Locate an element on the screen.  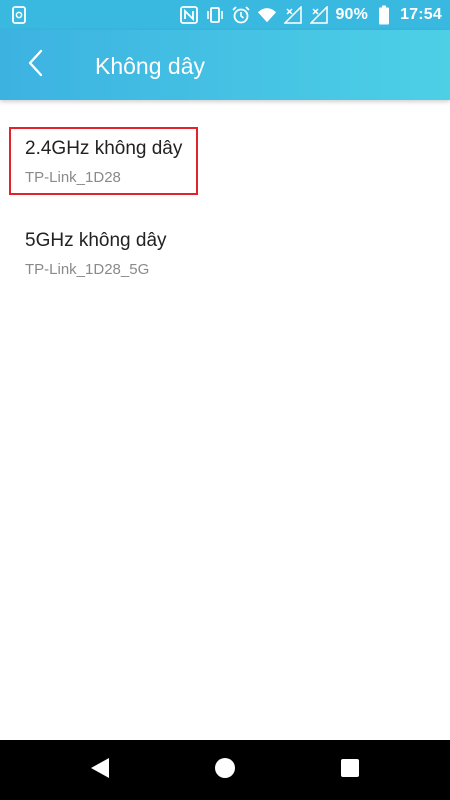
app-bar: Không dây is located at coordinates (225, 65).